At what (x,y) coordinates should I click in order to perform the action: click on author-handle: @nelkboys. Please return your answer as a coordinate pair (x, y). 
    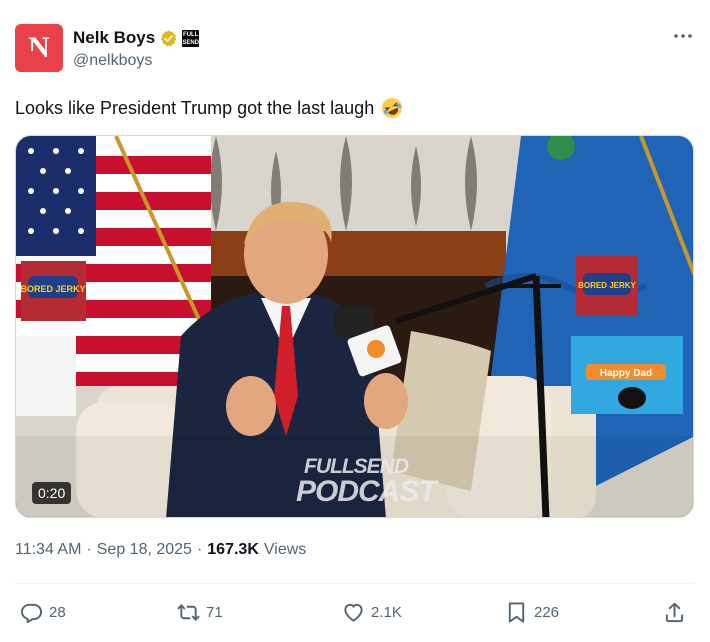
    Looking at the image, I should click on (112, 61).